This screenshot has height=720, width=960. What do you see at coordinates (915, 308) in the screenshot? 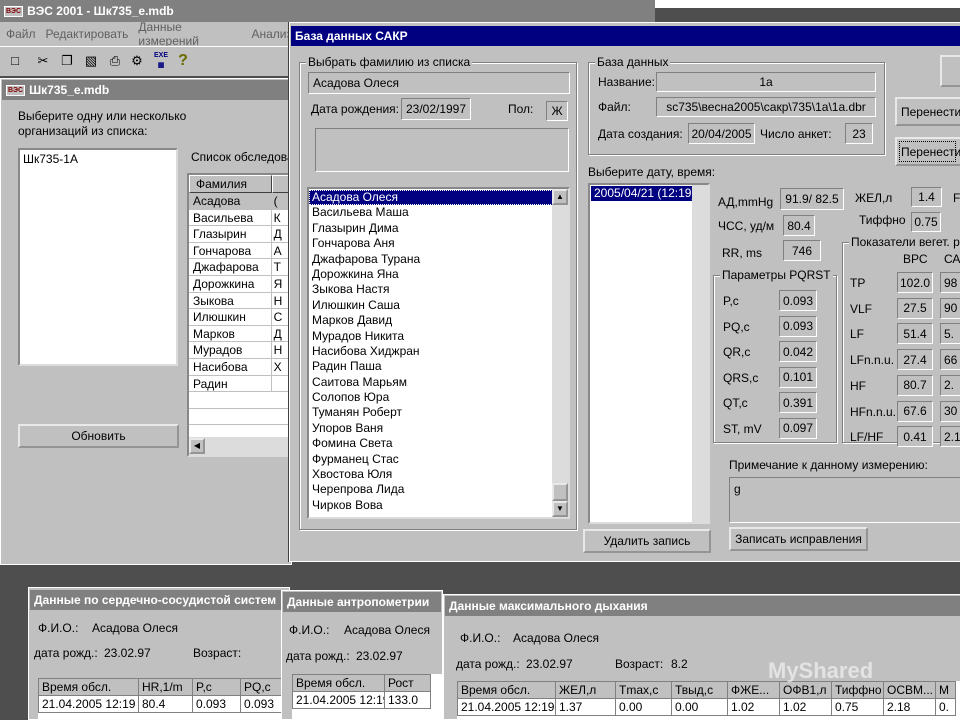
I see `veg-value: 27.5` at bounding box center [915, 308].